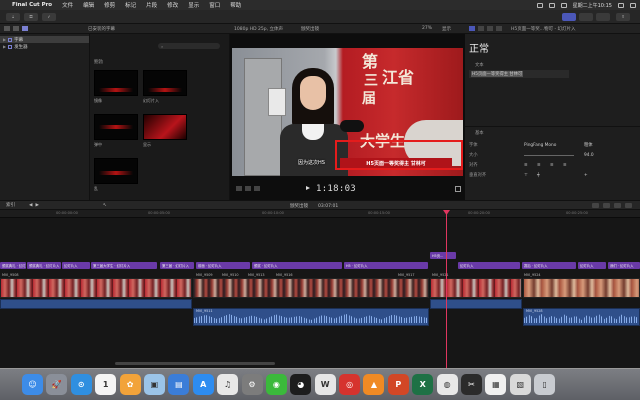 The width and height of the screenshot is (640, 400). I want to click on align-left-icon: ≡, so click(526, 165).